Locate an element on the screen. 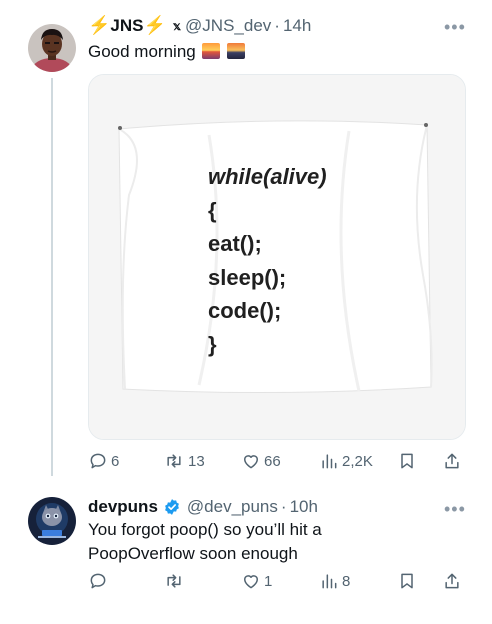 The image size is (492, 624). tweet-actions: 1 8 is located at coordinates (277, 583).